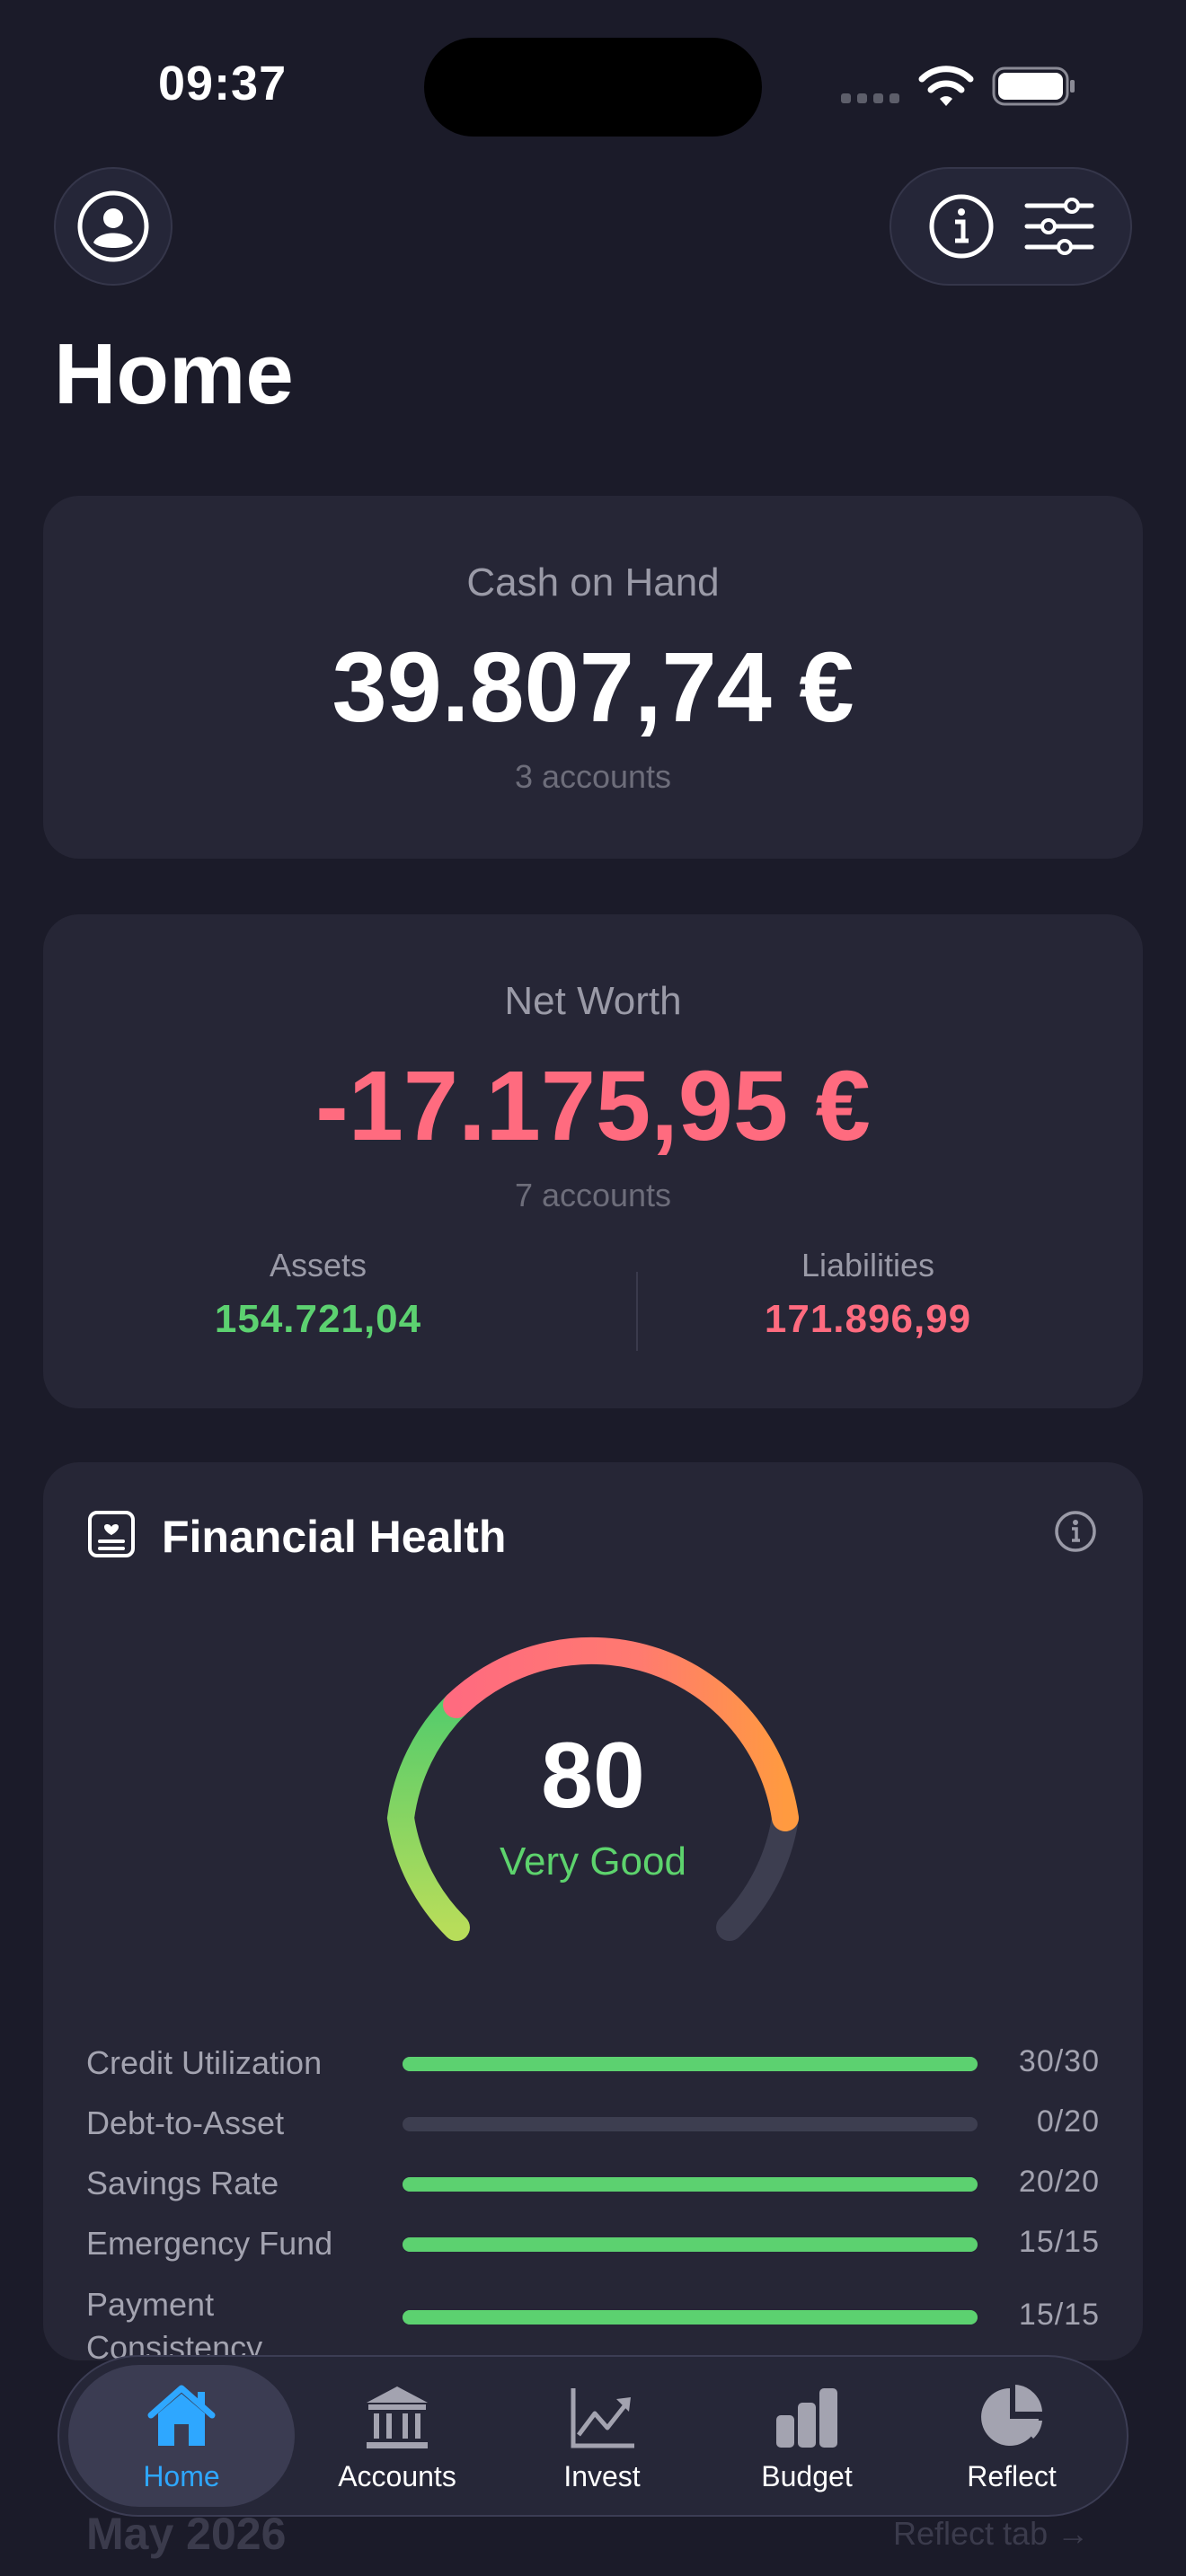  What do you see at coordinates (593, 1861) in the screenshot?
I see `health-score-rating: Very Good` at bounding box center [593, 1861].